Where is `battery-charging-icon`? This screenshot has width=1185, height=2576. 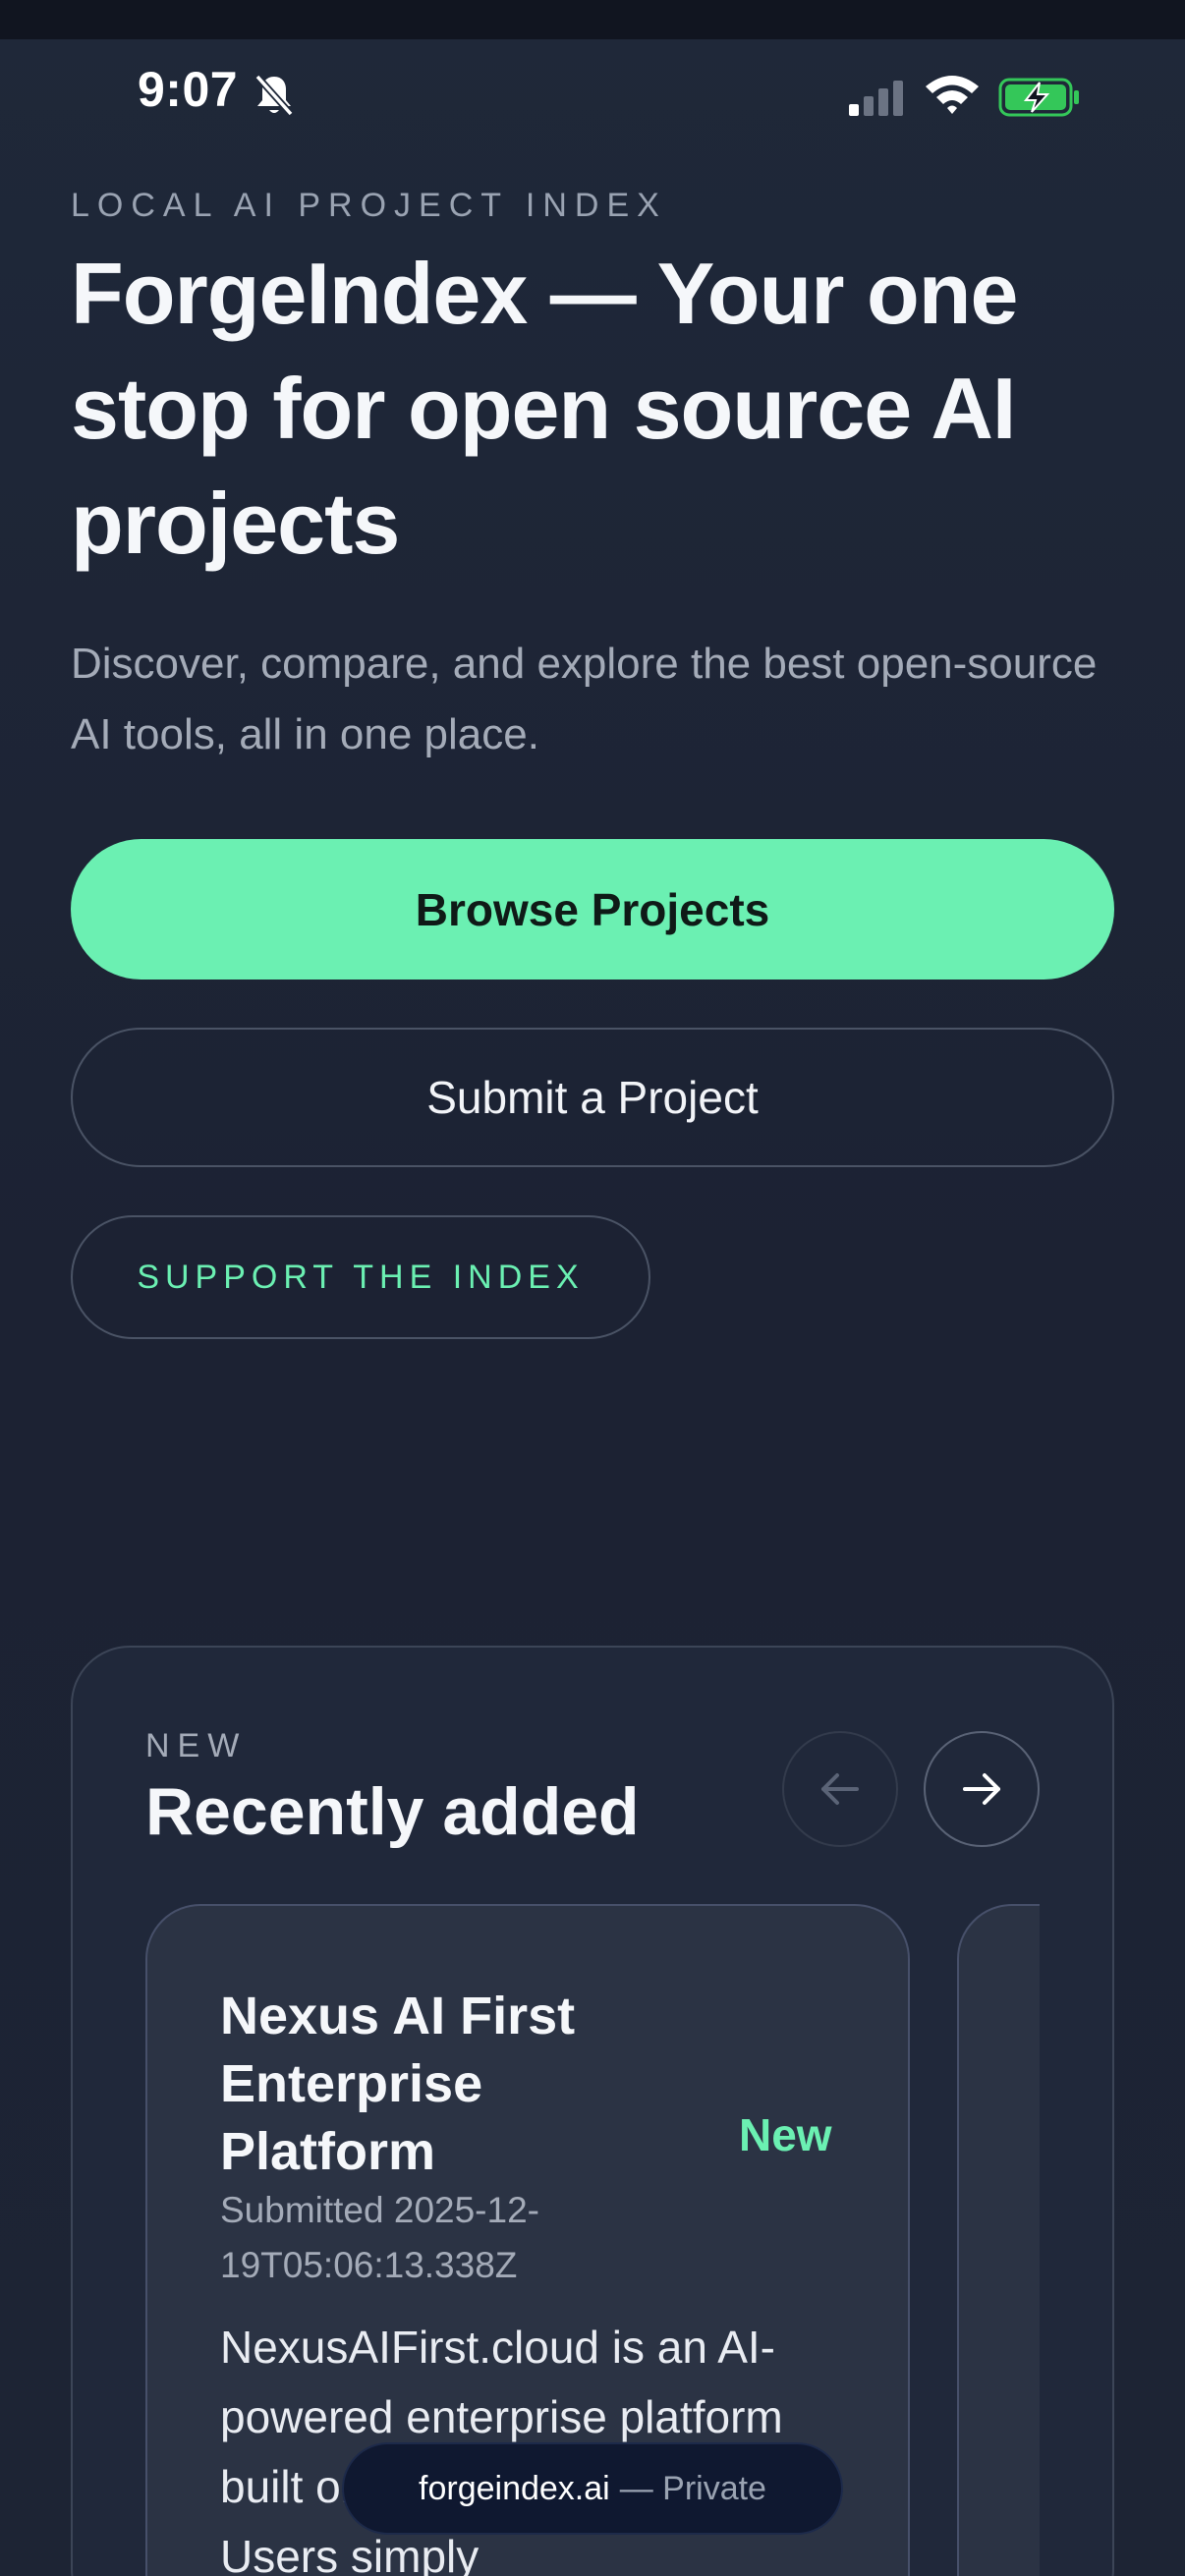
battery-charging-icon is located at coordinates (1038, 97).